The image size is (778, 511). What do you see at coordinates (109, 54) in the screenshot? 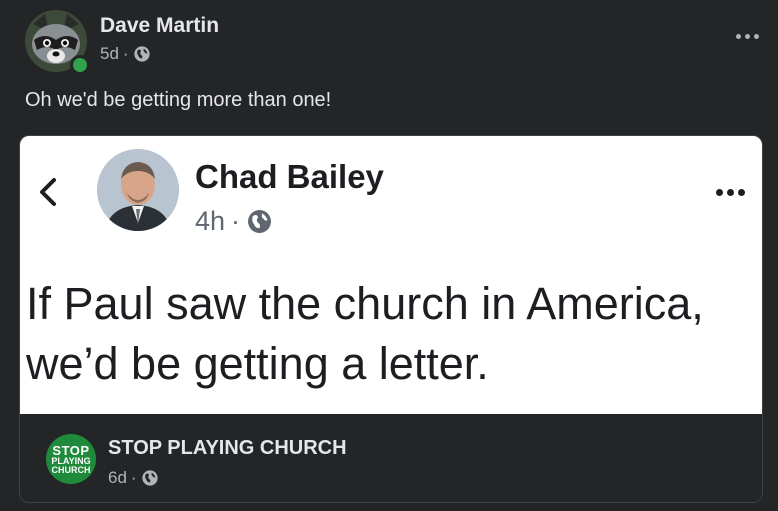
I see `post-time: 5d` at bounding box center [109, 54].